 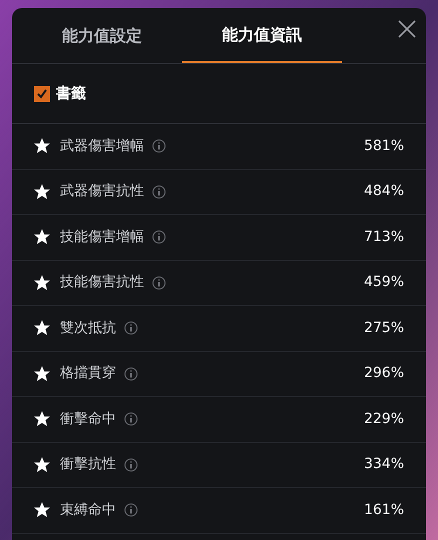 What do you see at coordinates (262, 35) in the screenshot?
I see `tab: 能力值資訊` at bounding box center [262, 35].